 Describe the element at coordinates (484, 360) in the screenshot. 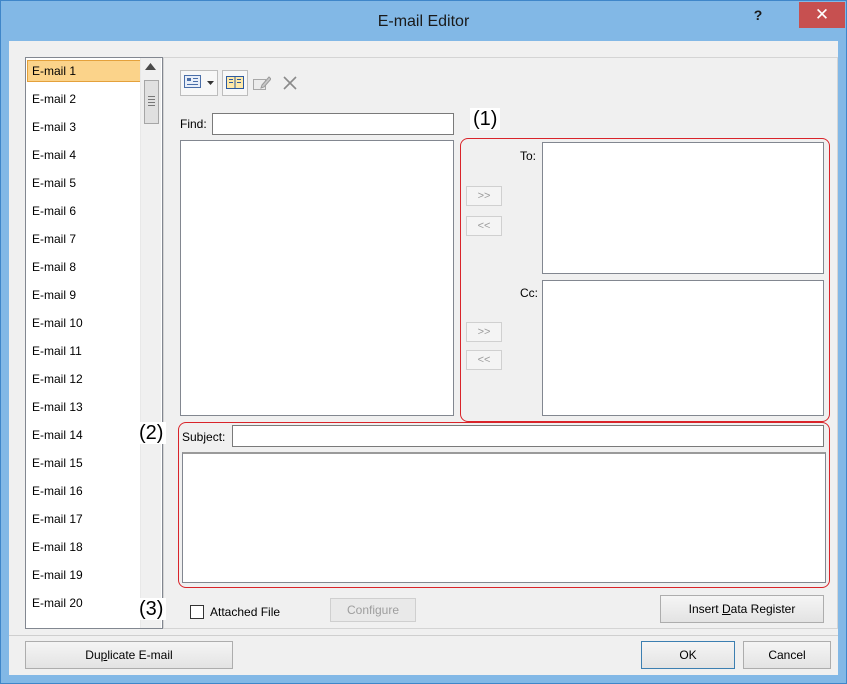

I see `remove-cc-button: <<` at that location.